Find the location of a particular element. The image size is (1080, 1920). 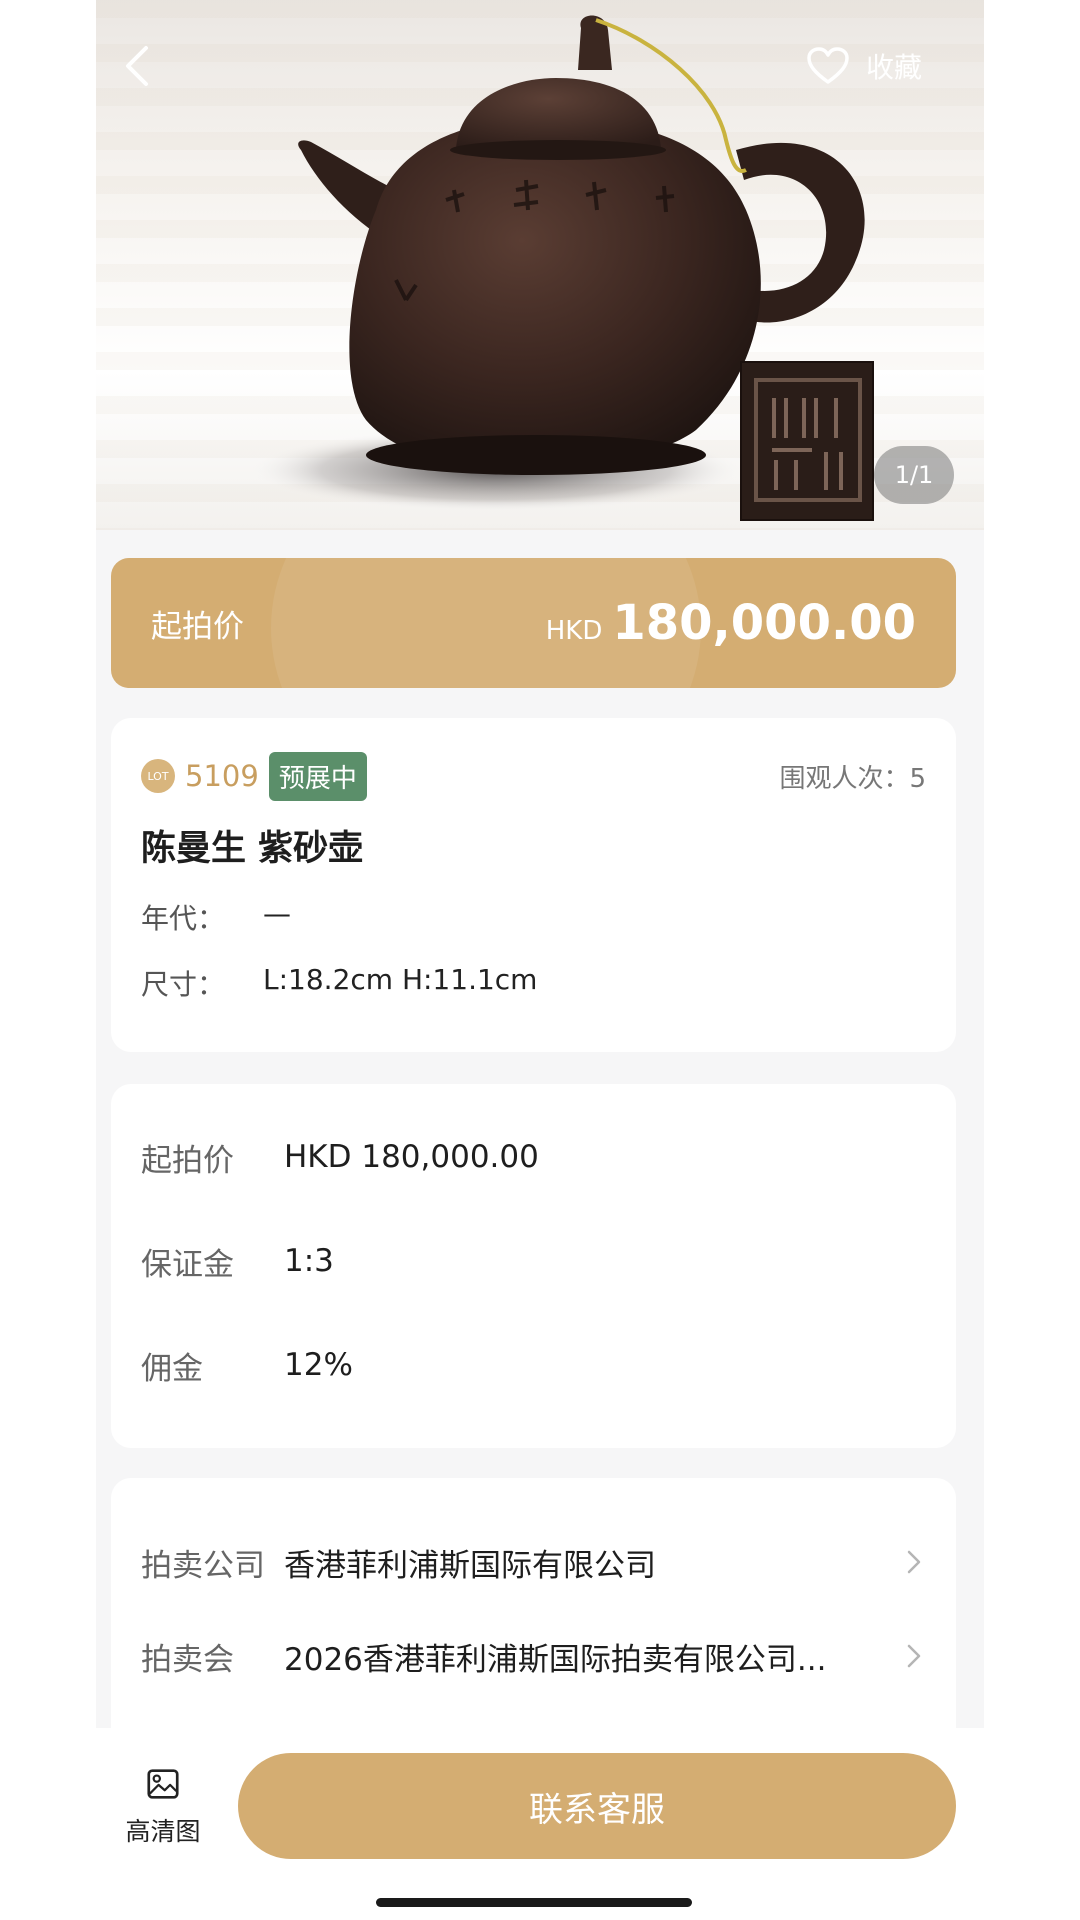

starting-price-banner: 起拍价 HKD 180,000.00 is located at coordinates (533, 623).